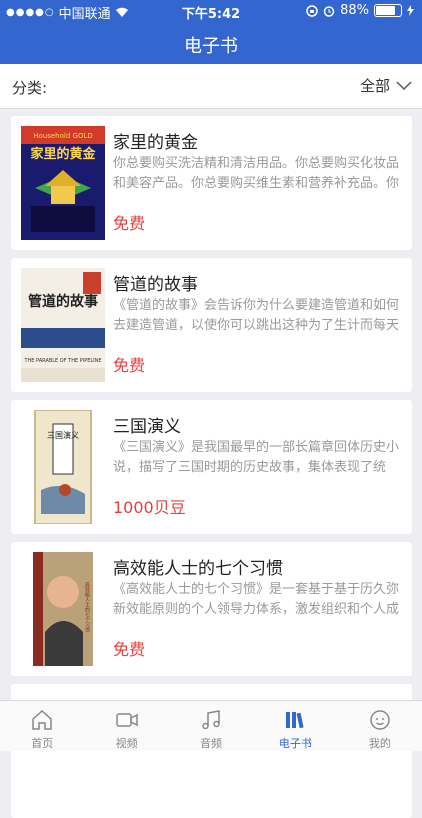 This screenshot has height=818, width=422. I want to click on book-cover: Household GOLD 家里的黄金, so click(63, 183).